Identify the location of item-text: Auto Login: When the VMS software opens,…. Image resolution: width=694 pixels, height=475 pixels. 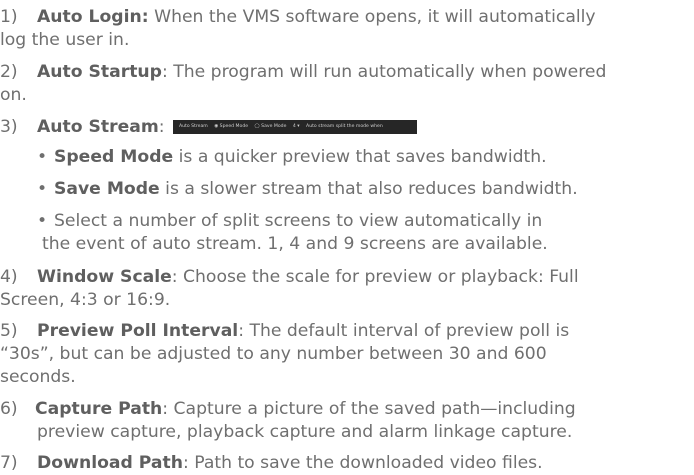
(365, 17).